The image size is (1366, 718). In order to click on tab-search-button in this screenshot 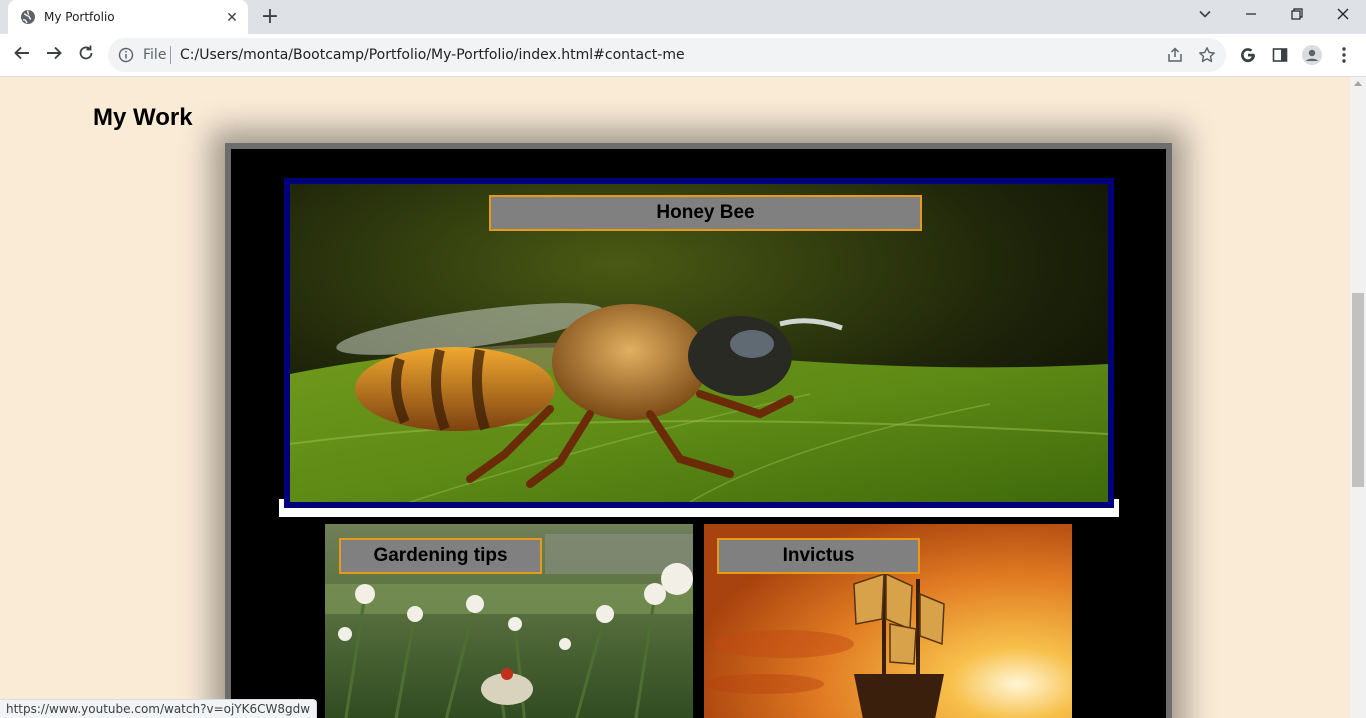, I will do `click(1205, 16)`.